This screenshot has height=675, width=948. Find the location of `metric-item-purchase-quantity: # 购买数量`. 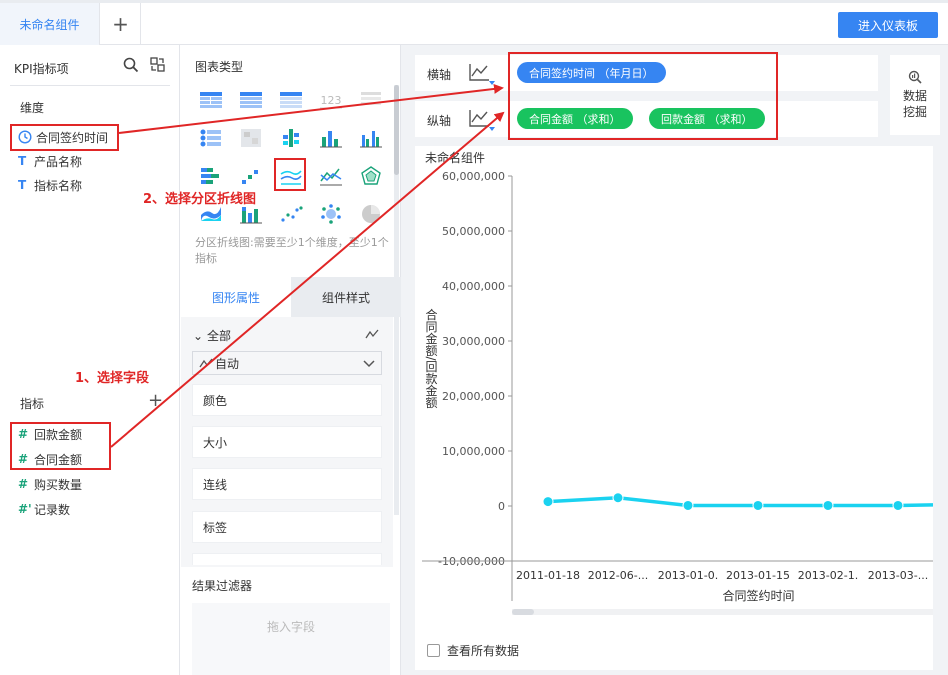

metric-item-purchase-quantity: # 购买数量 is located at coordinates (50, 484).